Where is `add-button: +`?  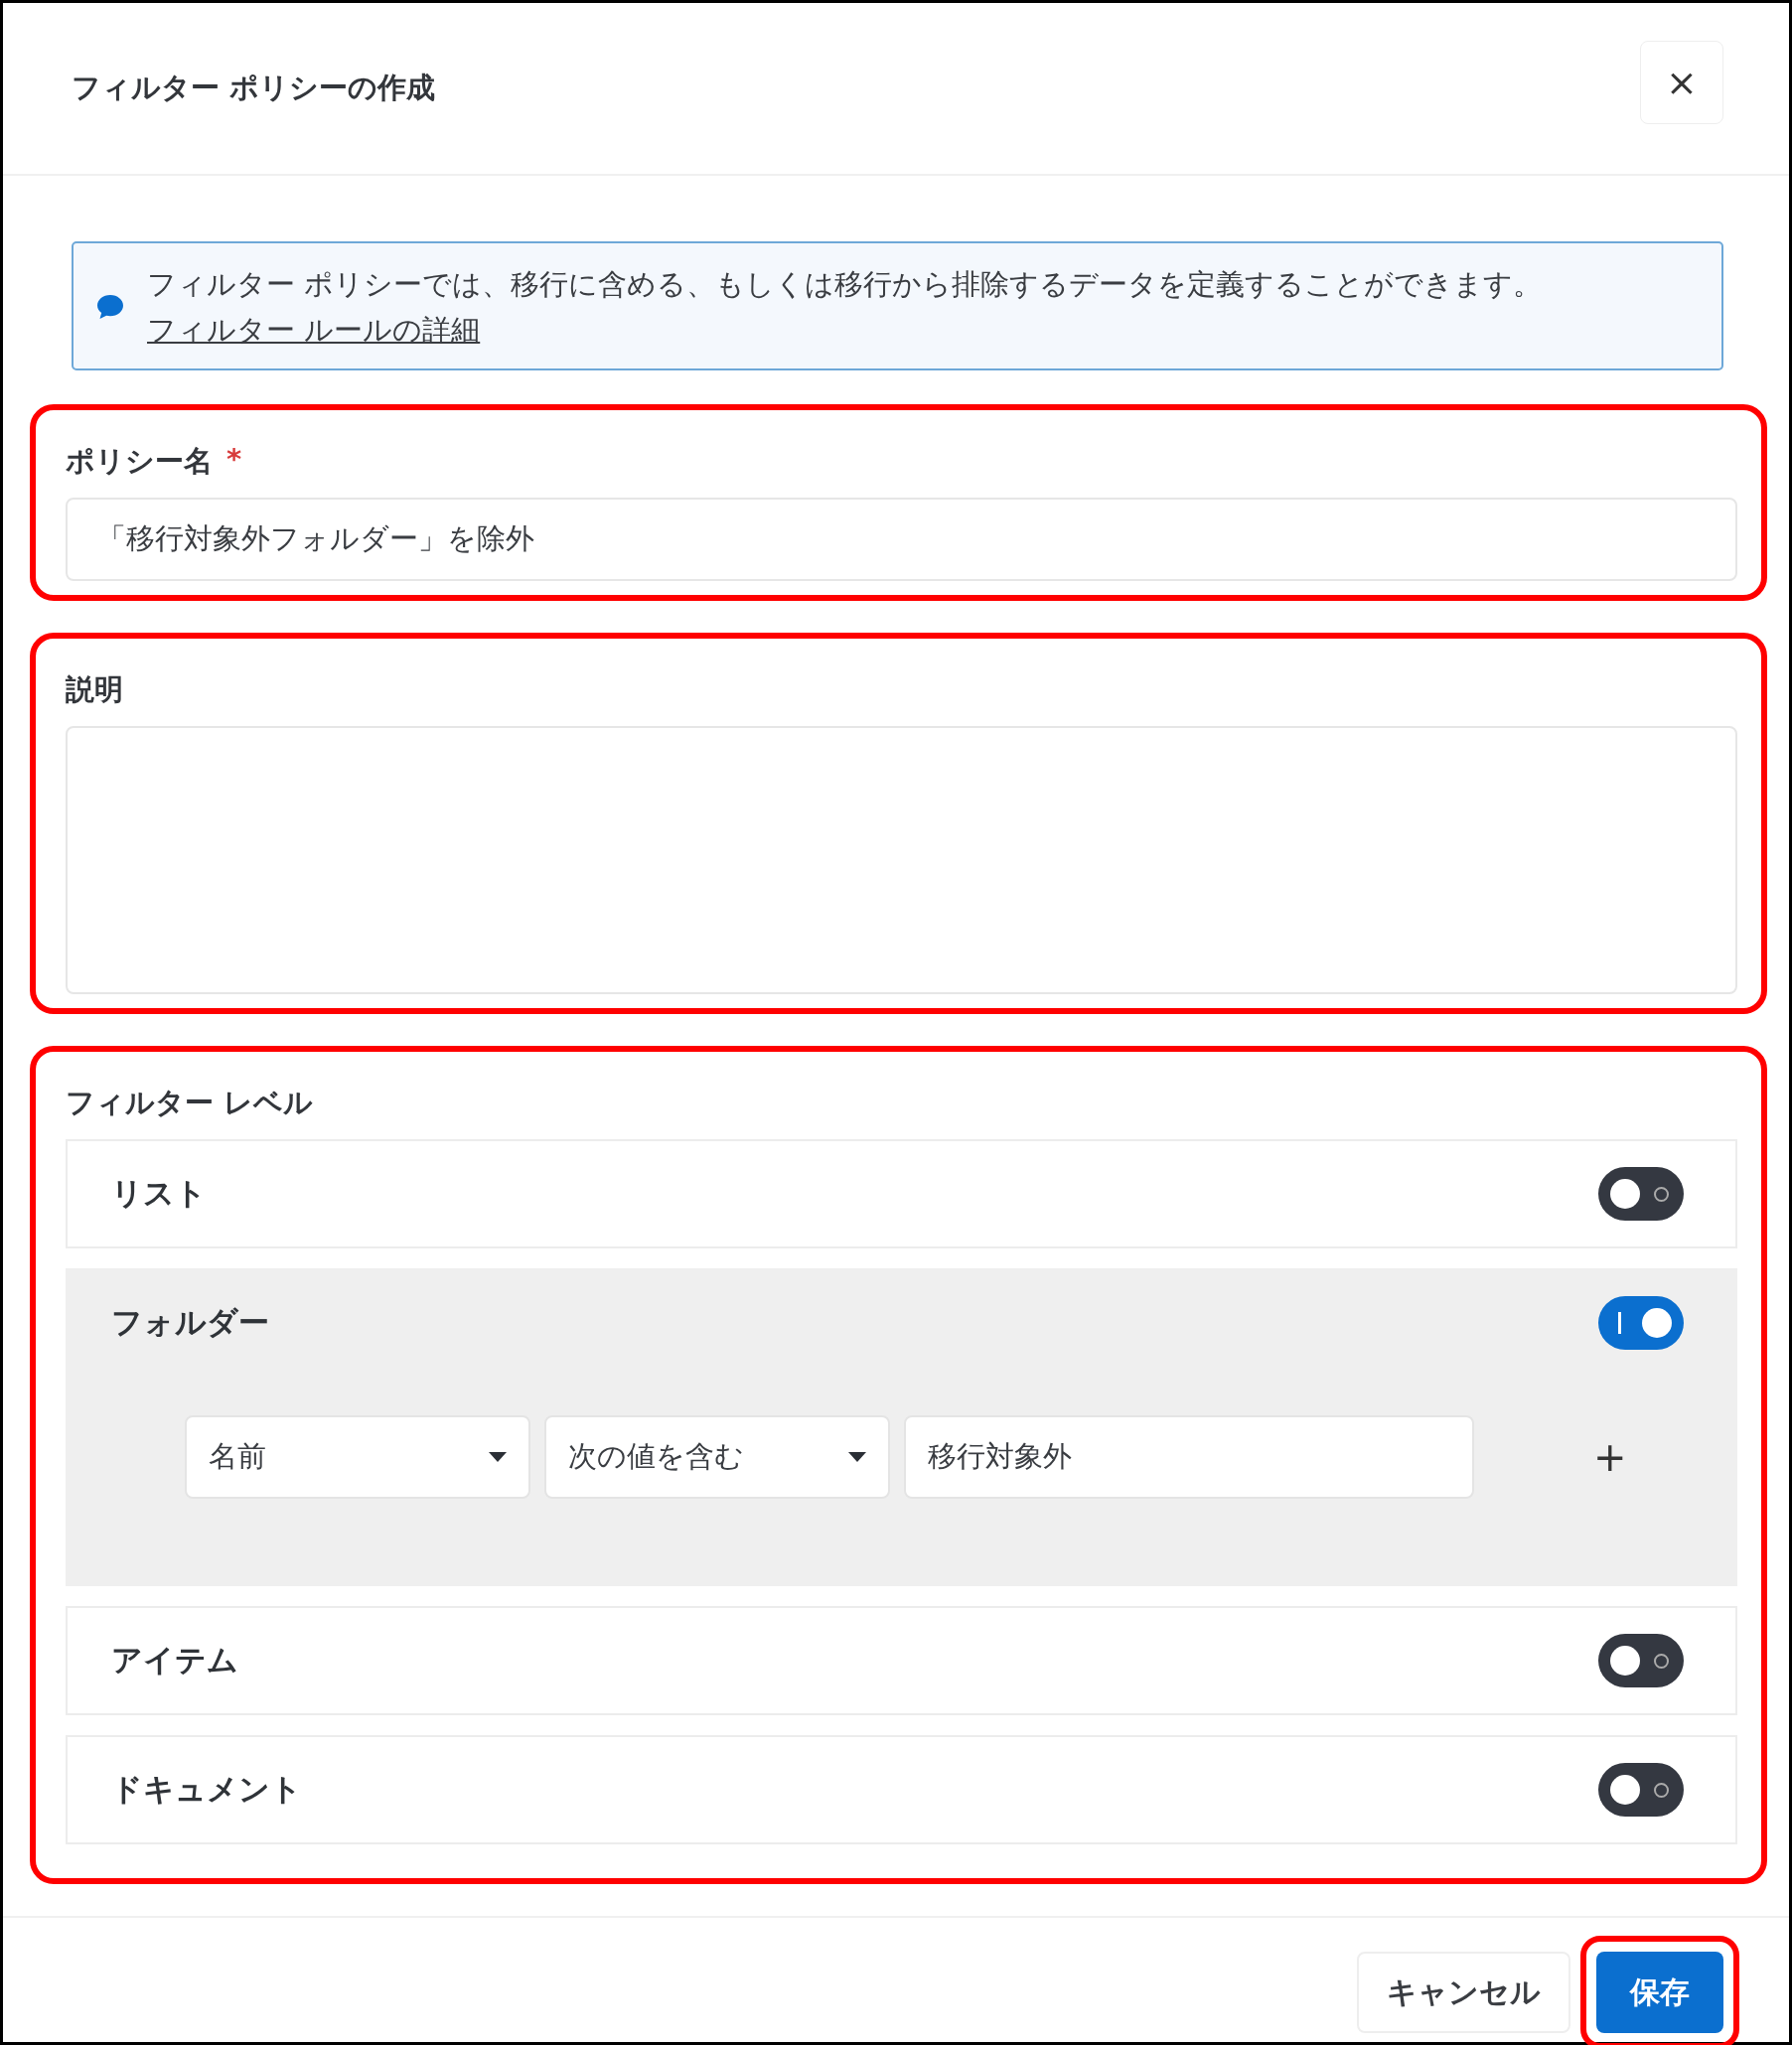 add-button: + is located at coordinates (1610, 1457).